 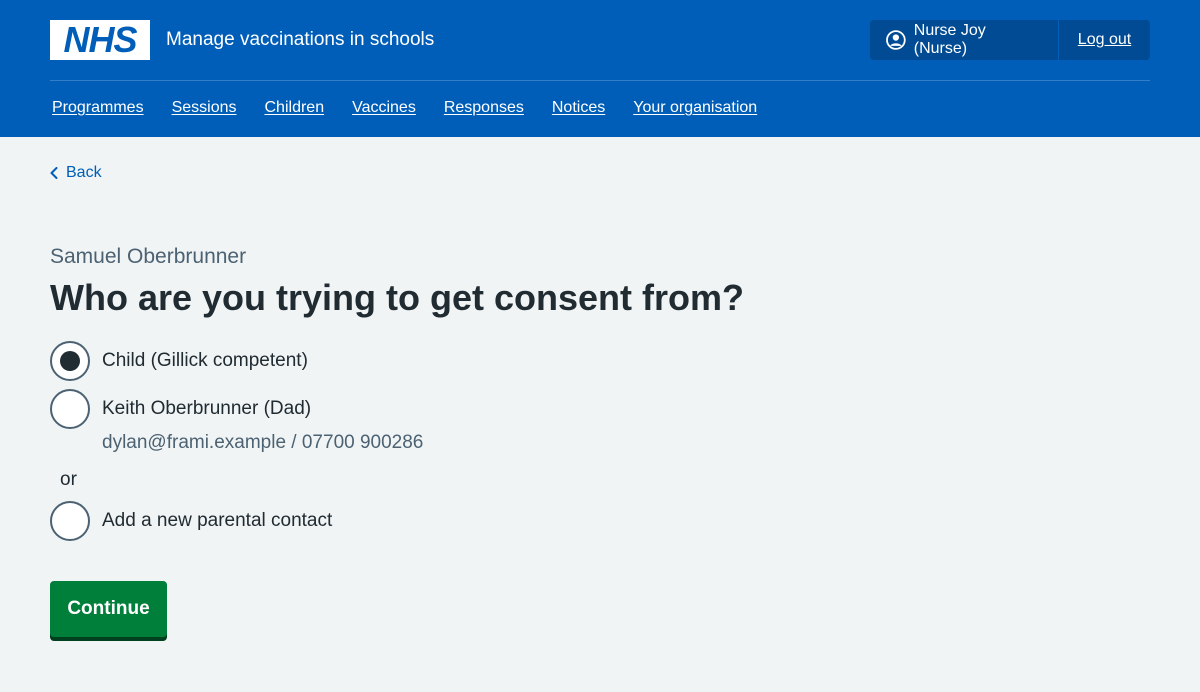 What do you see at coordinates (484, 108) in the screenshot?
I see `nav-item-responses: Responses` at bounding box center [484, 108].